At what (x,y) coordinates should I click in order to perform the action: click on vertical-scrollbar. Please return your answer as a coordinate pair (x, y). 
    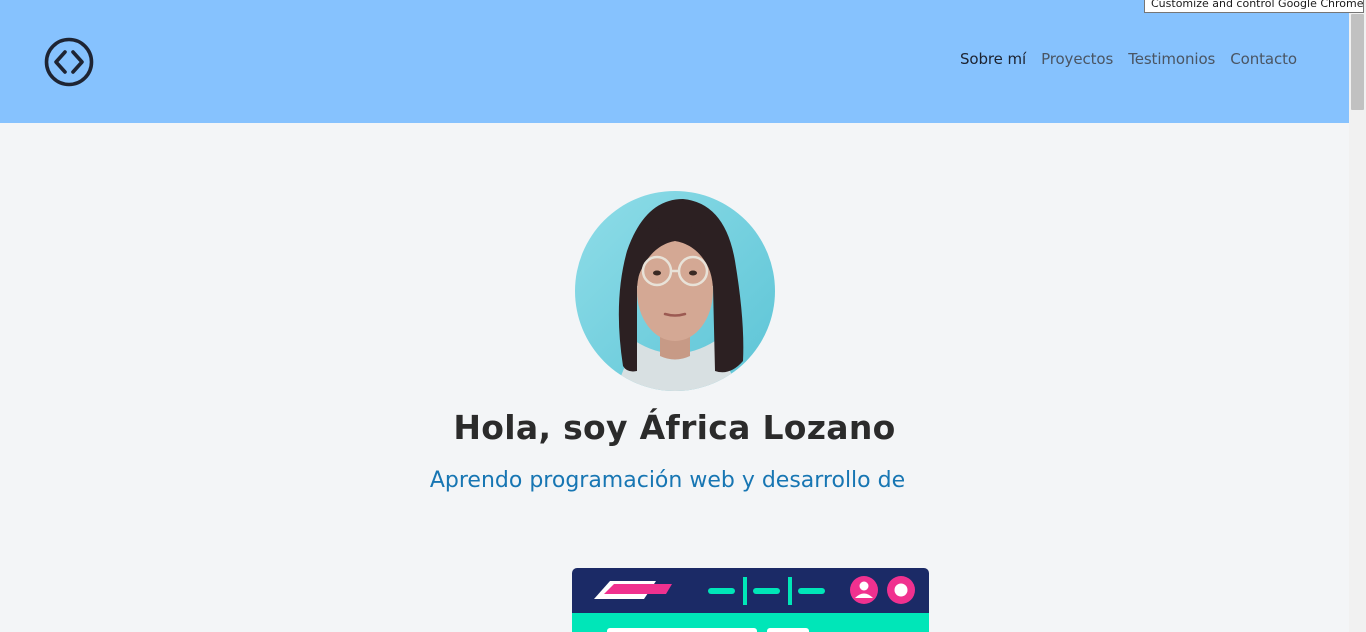
    Looking at the image, I should click on (1357, 316).